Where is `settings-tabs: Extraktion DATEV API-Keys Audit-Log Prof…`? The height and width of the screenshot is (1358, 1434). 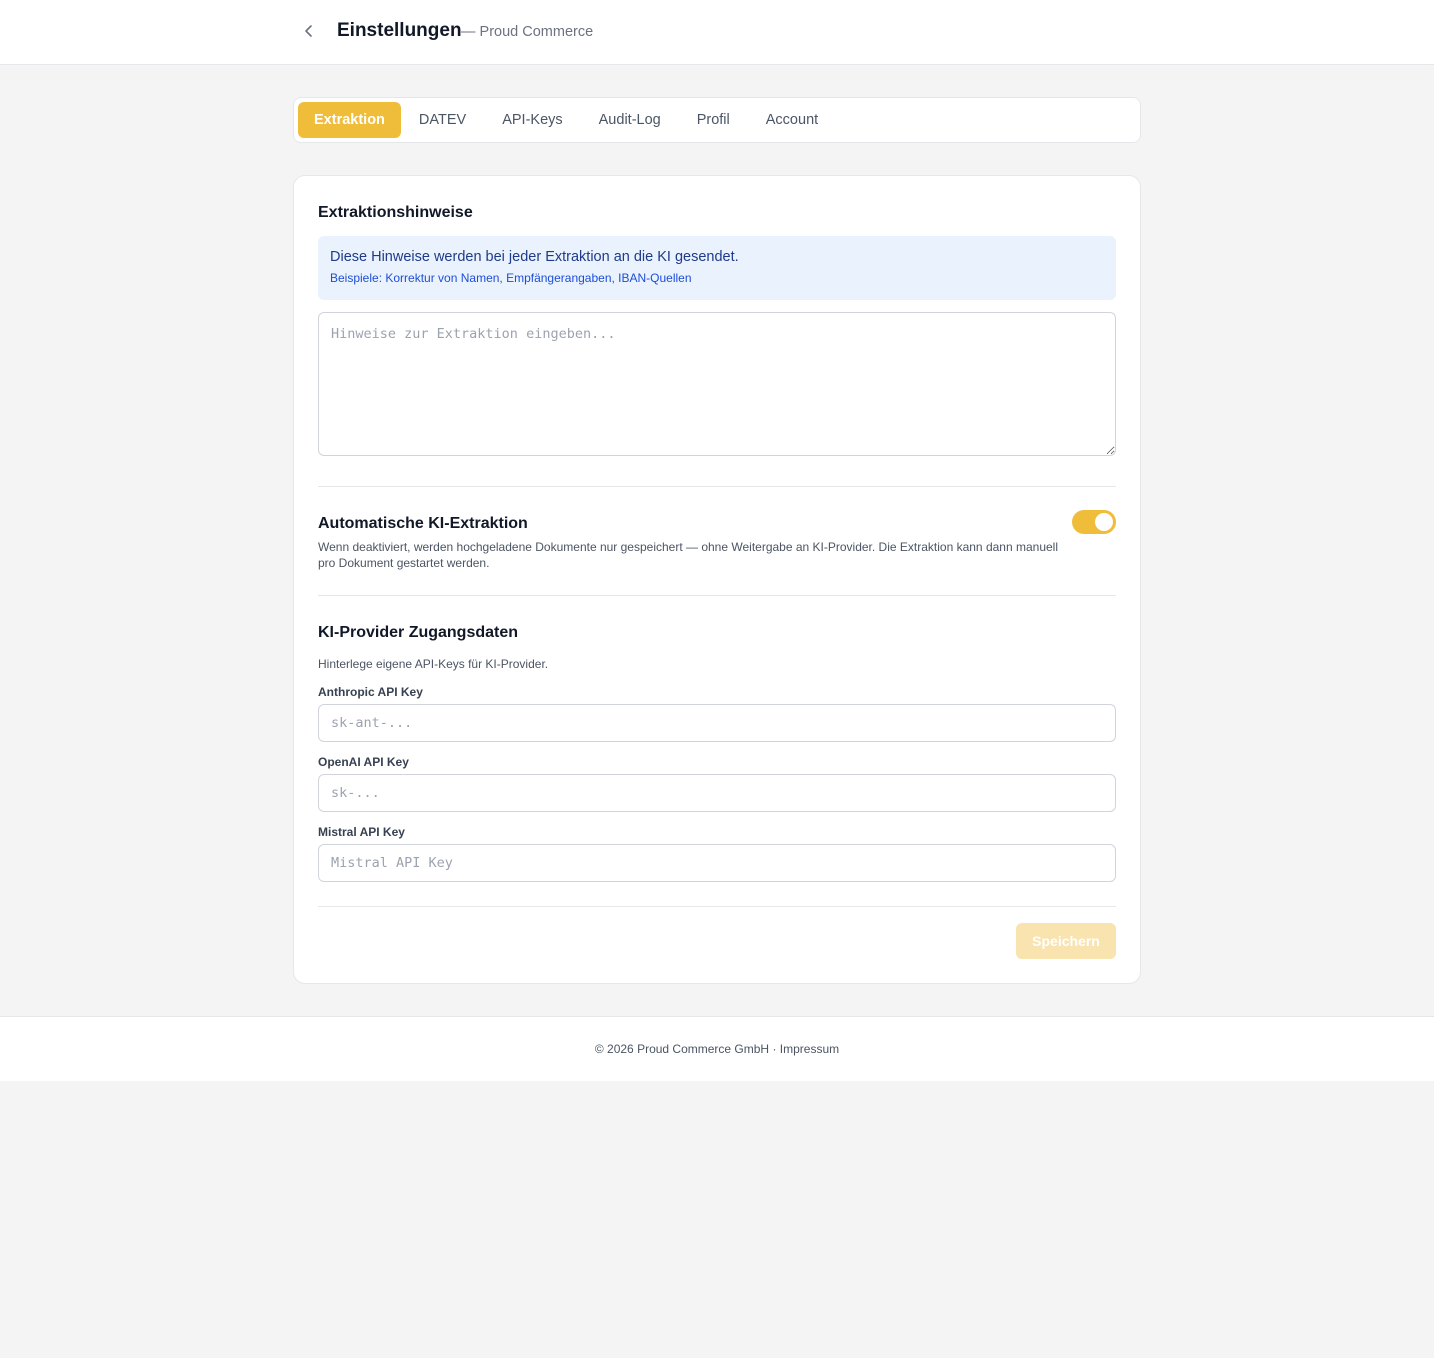
settings-tabs: Extraktion DATEV API-Keys Audit-Log Prof… is located at coordinates (717, 120).